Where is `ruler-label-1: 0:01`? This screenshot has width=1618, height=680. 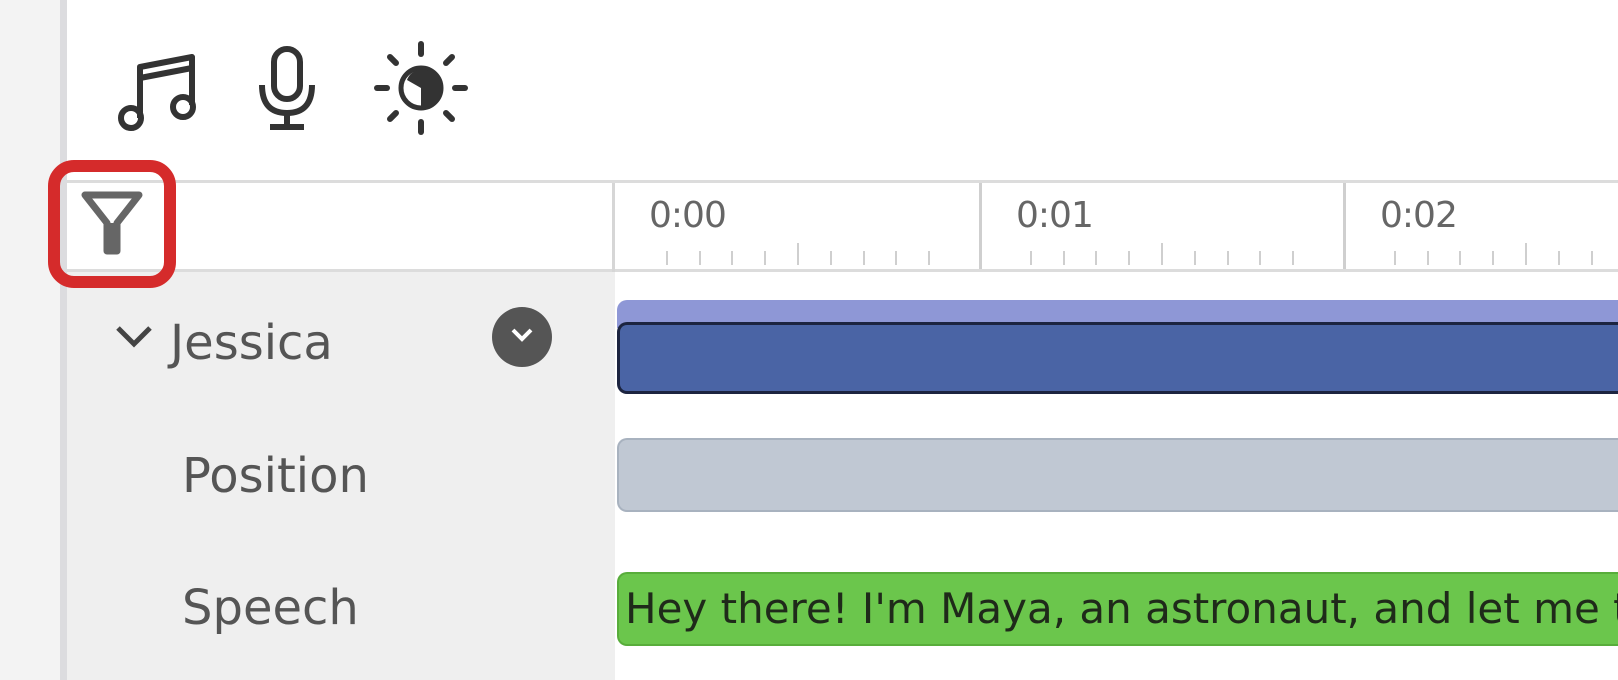 ruler-label-1: 0:01 is located at coordinates (1055, 215).